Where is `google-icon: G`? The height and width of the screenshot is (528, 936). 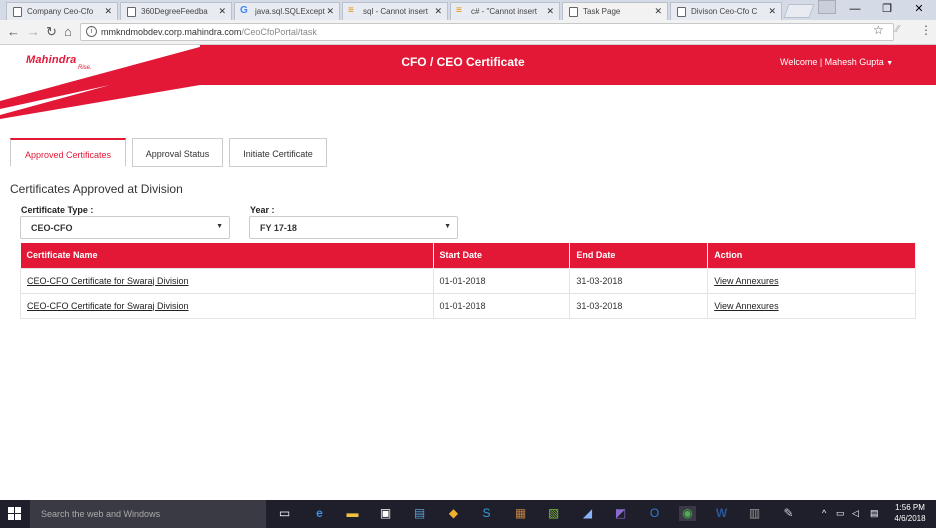 google-icon: G is located at coordinates (244, 10).